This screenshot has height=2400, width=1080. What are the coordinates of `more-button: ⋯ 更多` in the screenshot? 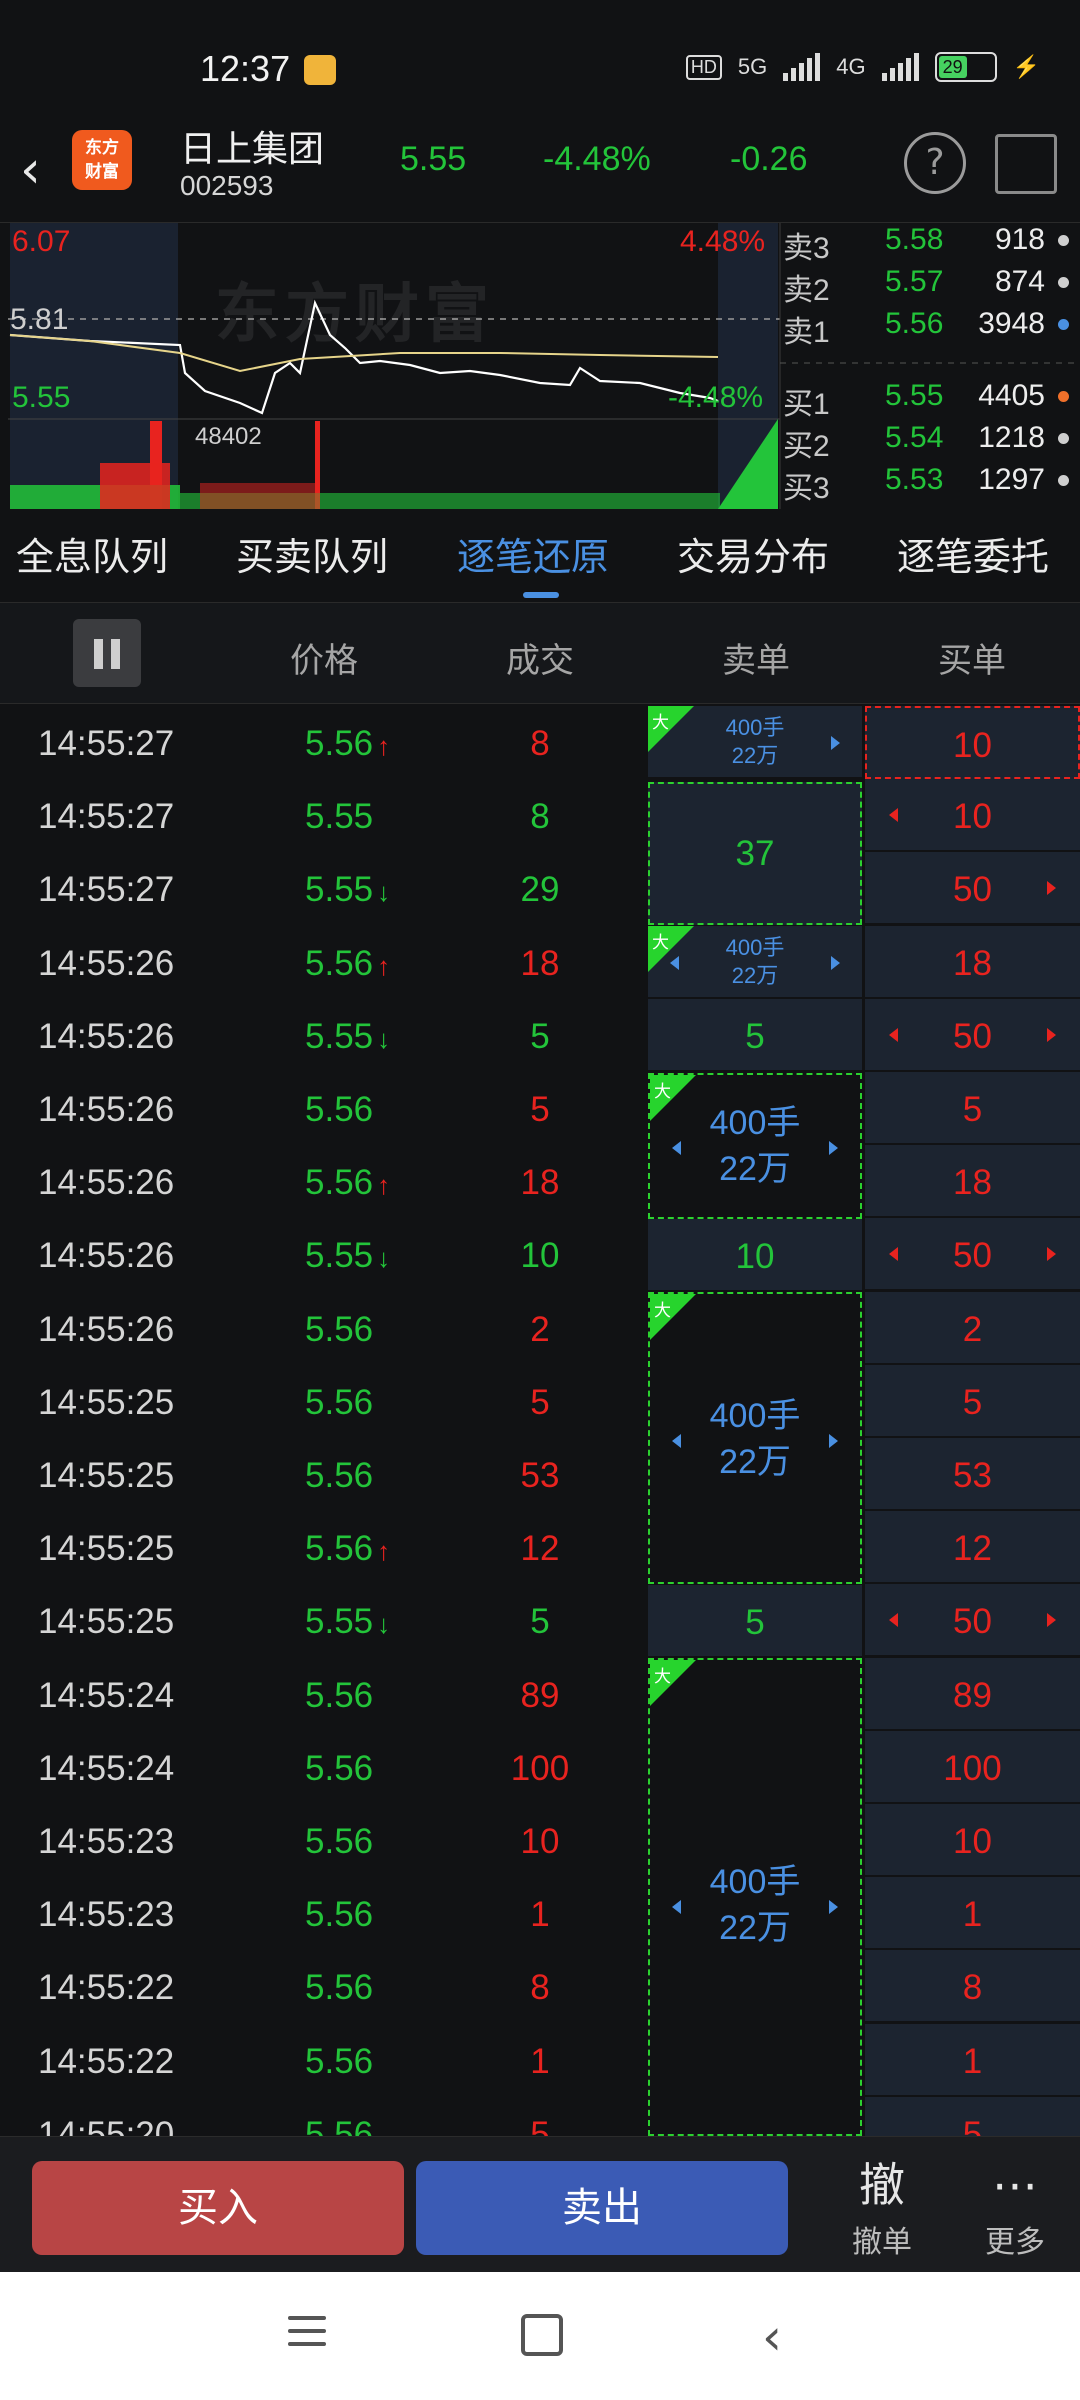 It's located at (1015, 2209).